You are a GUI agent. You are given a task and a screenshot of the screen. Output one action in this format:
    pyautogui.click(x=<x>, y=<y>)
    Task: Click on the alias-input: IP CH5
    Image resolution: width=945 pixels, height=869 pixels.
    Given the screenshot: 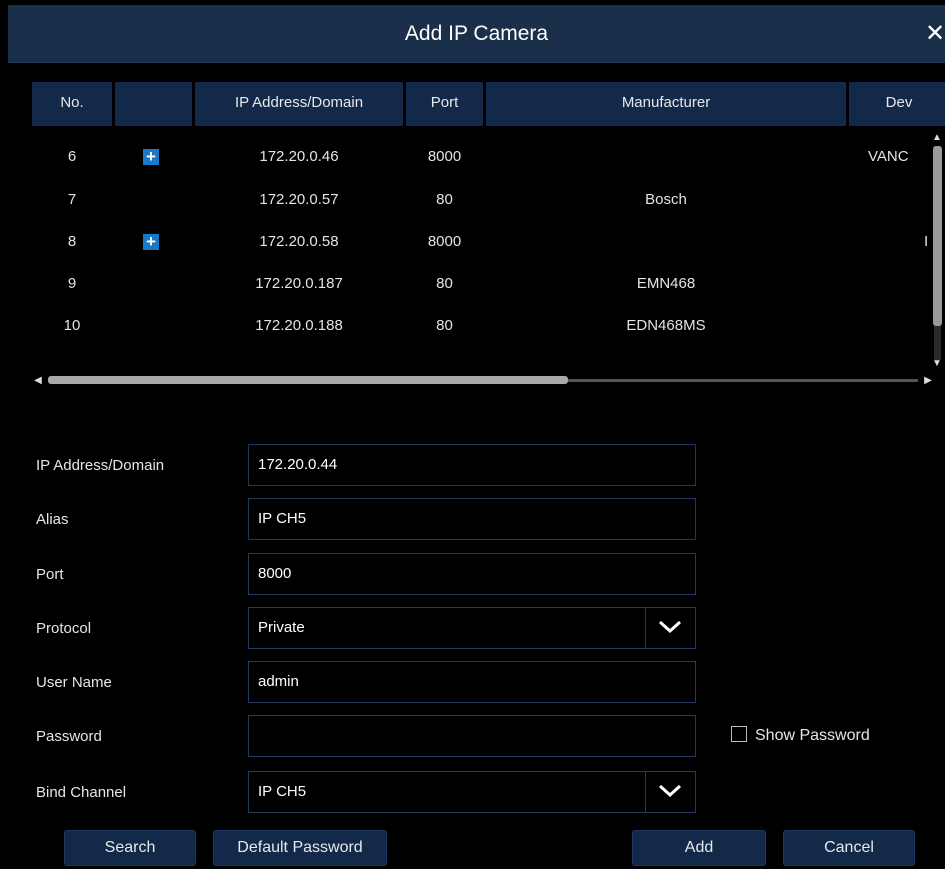 What is the action you would take?
    pyautogui.click(x=472, y=519)
    